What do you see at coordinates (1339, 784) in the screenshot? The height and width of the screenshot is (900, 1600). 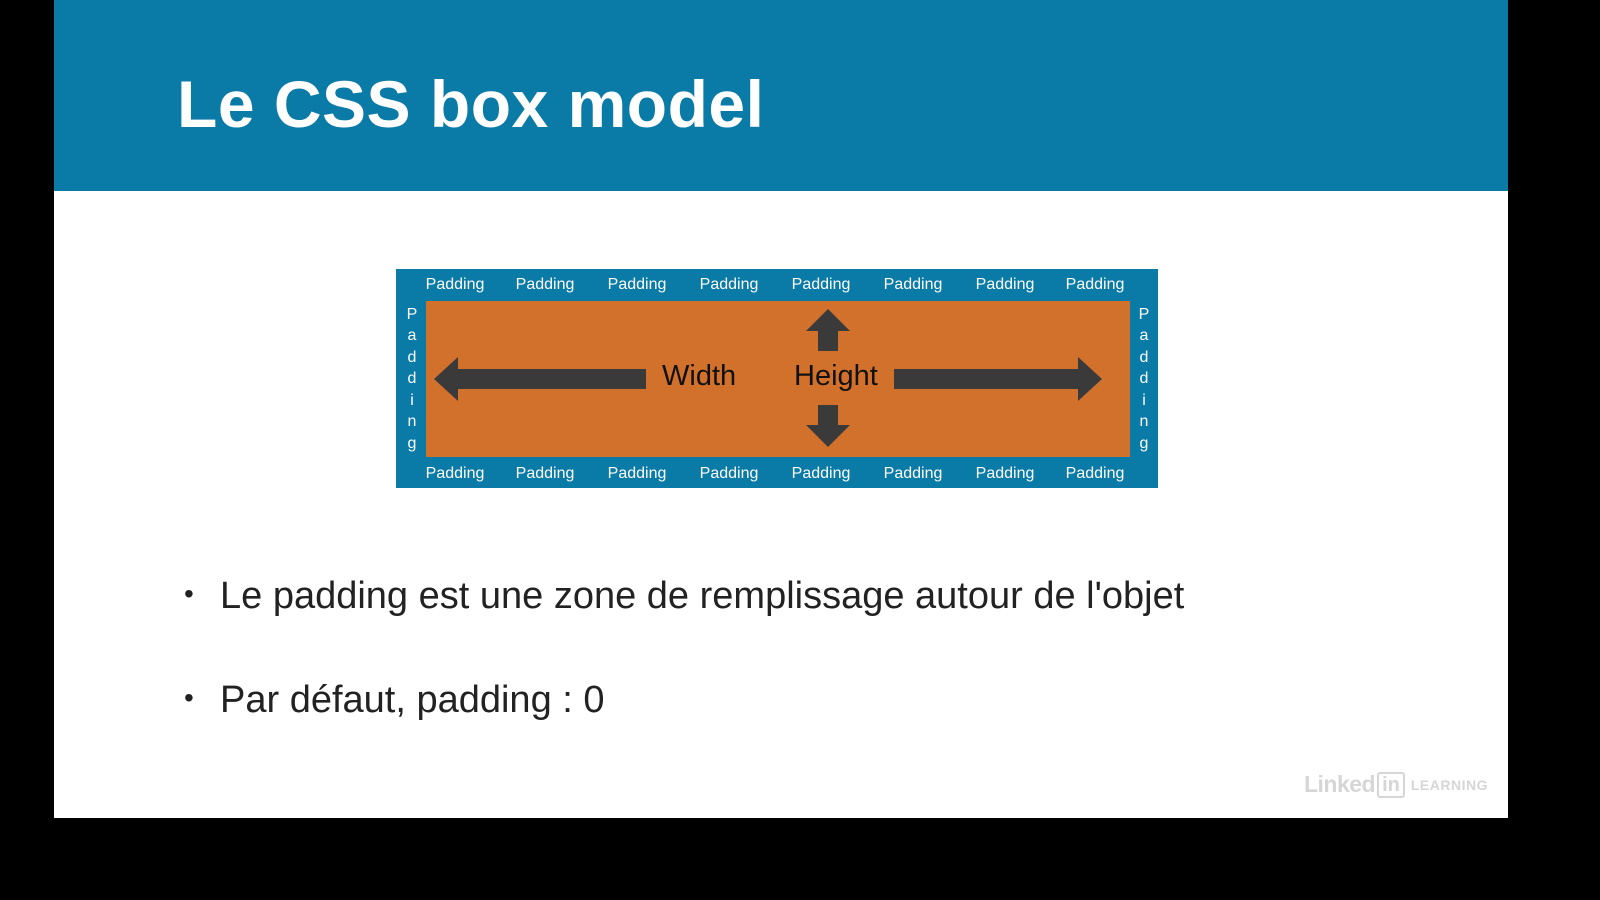 I see `logo-linked-text: Linked` at bounding box center [1339, 784].